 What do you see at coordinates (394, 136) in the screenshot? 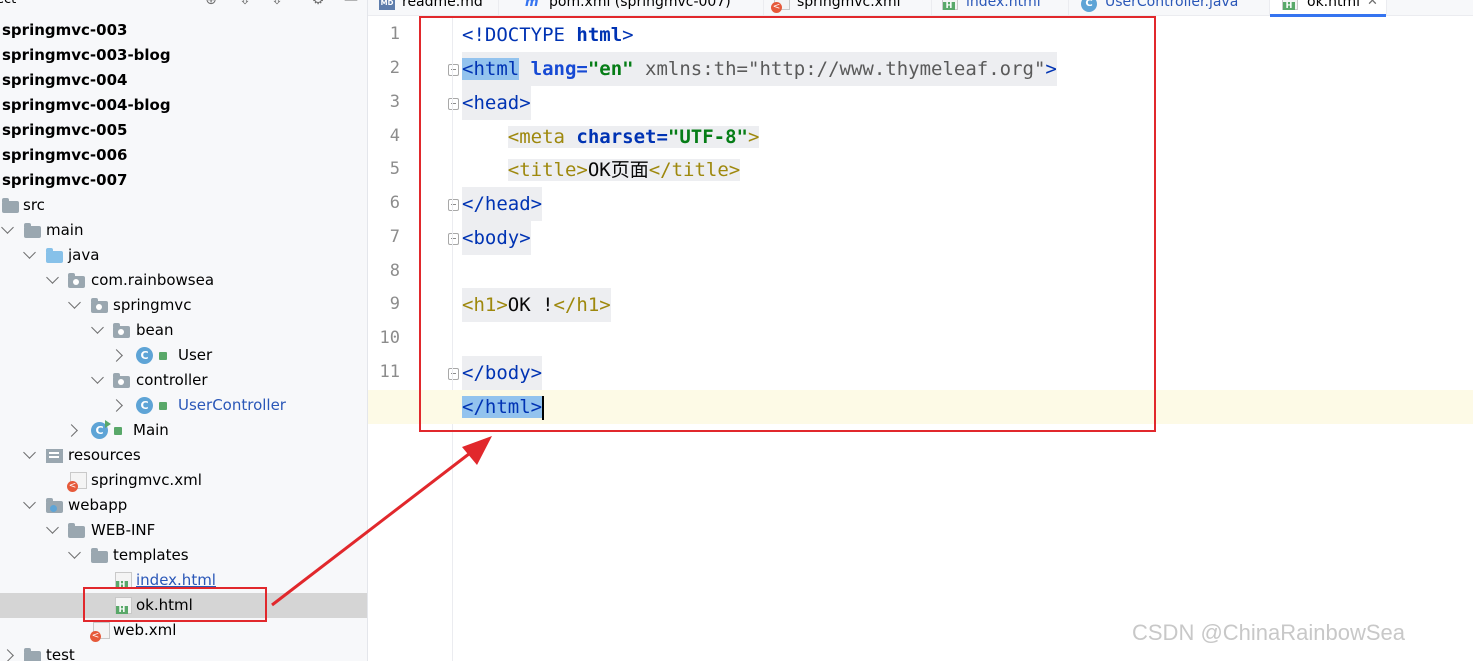
I see `line-number: 4` at bounding box center [394, 136].